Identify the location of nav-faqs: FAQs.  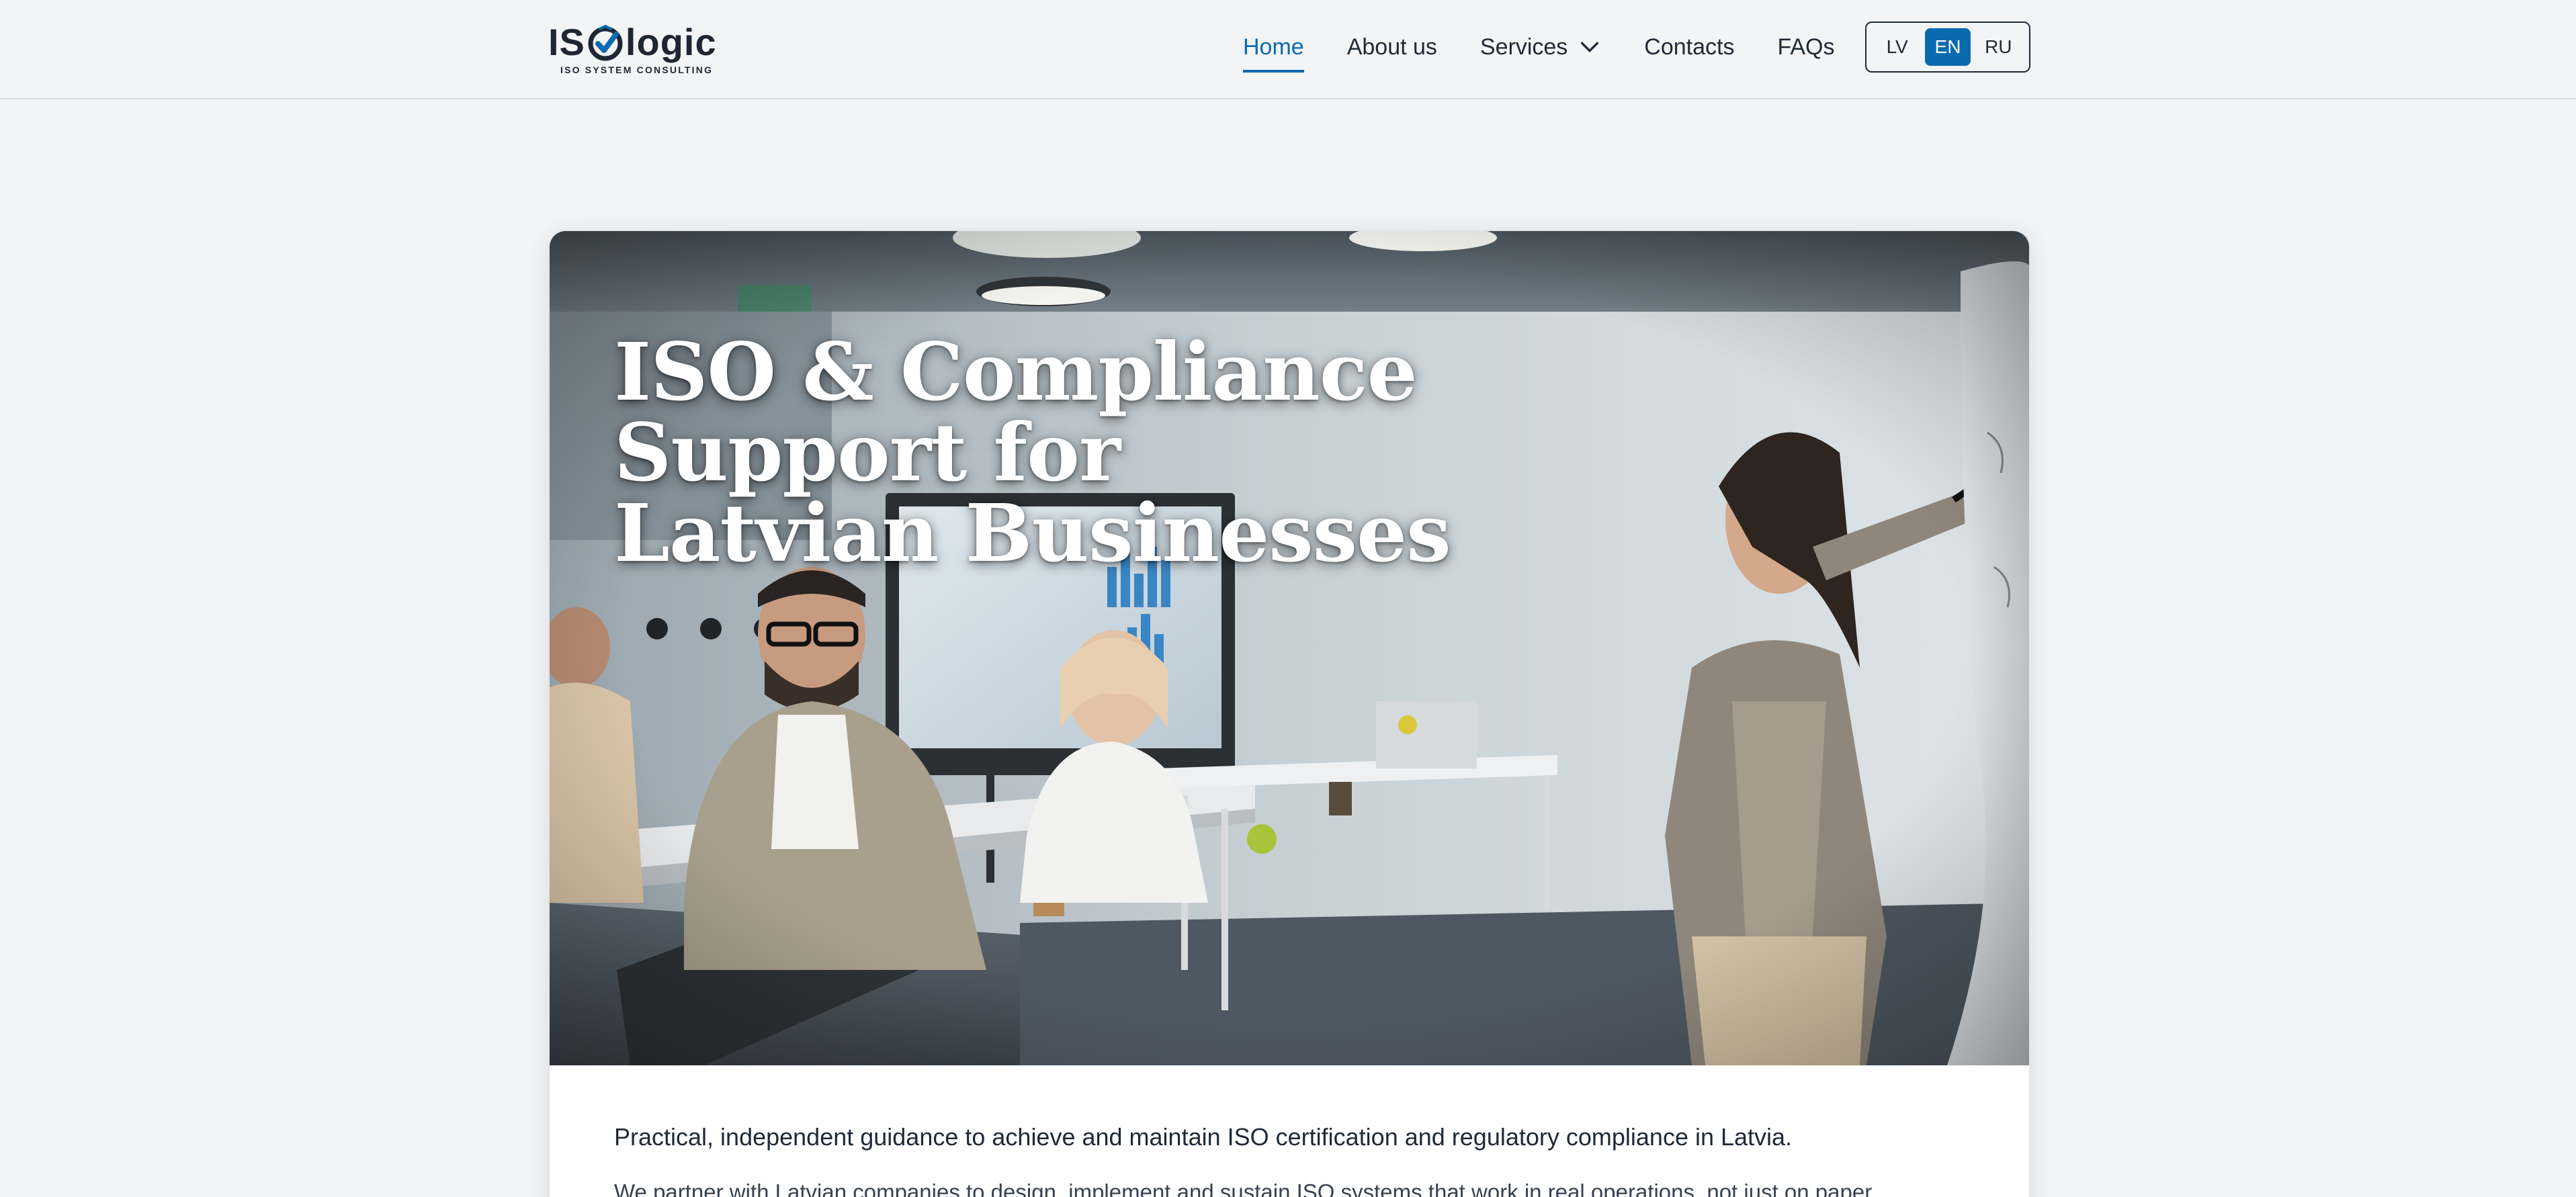
(1805, 47).